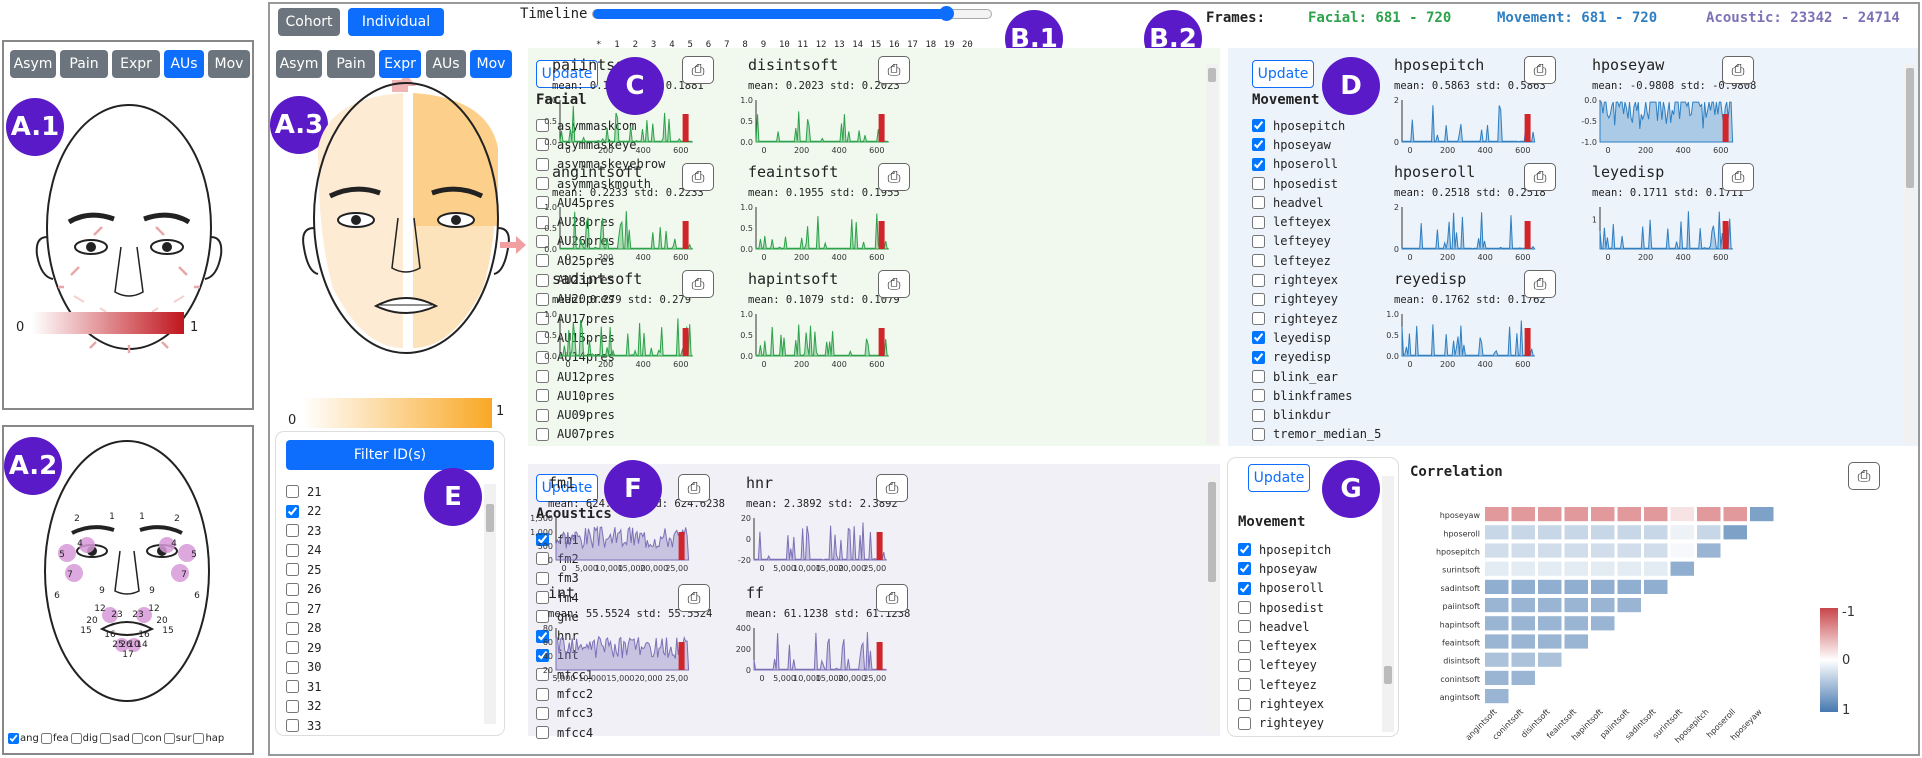 This screenshot has height=758, width=1922. Describe the element at coordinates (600, 434) in the screenshot. I see `feature-row-AU07pres: AU07pres` at that location.